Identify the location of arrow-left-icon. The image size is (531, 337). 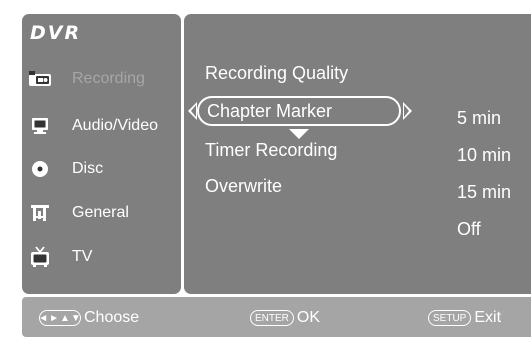
(192, 111).